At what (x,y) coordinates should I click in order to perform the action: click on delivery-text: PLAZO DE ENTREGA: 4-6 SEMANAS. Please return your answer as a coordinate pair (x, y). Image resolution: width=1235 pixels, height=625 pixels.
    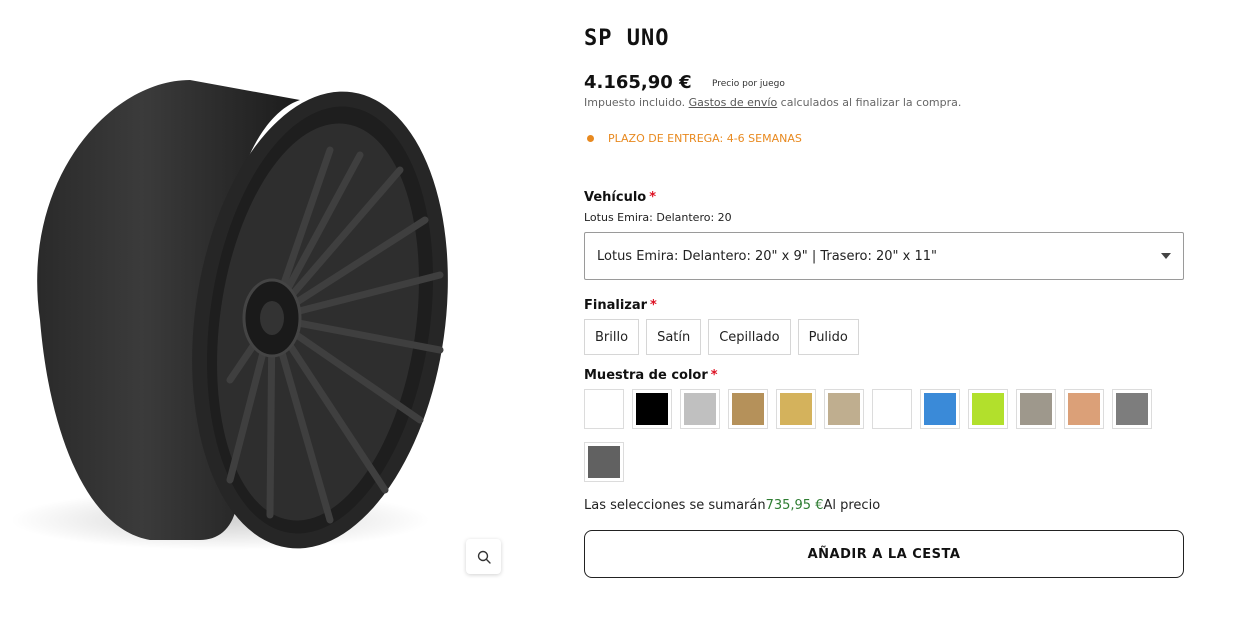
    Looking at the image, I should click on (705, 138).